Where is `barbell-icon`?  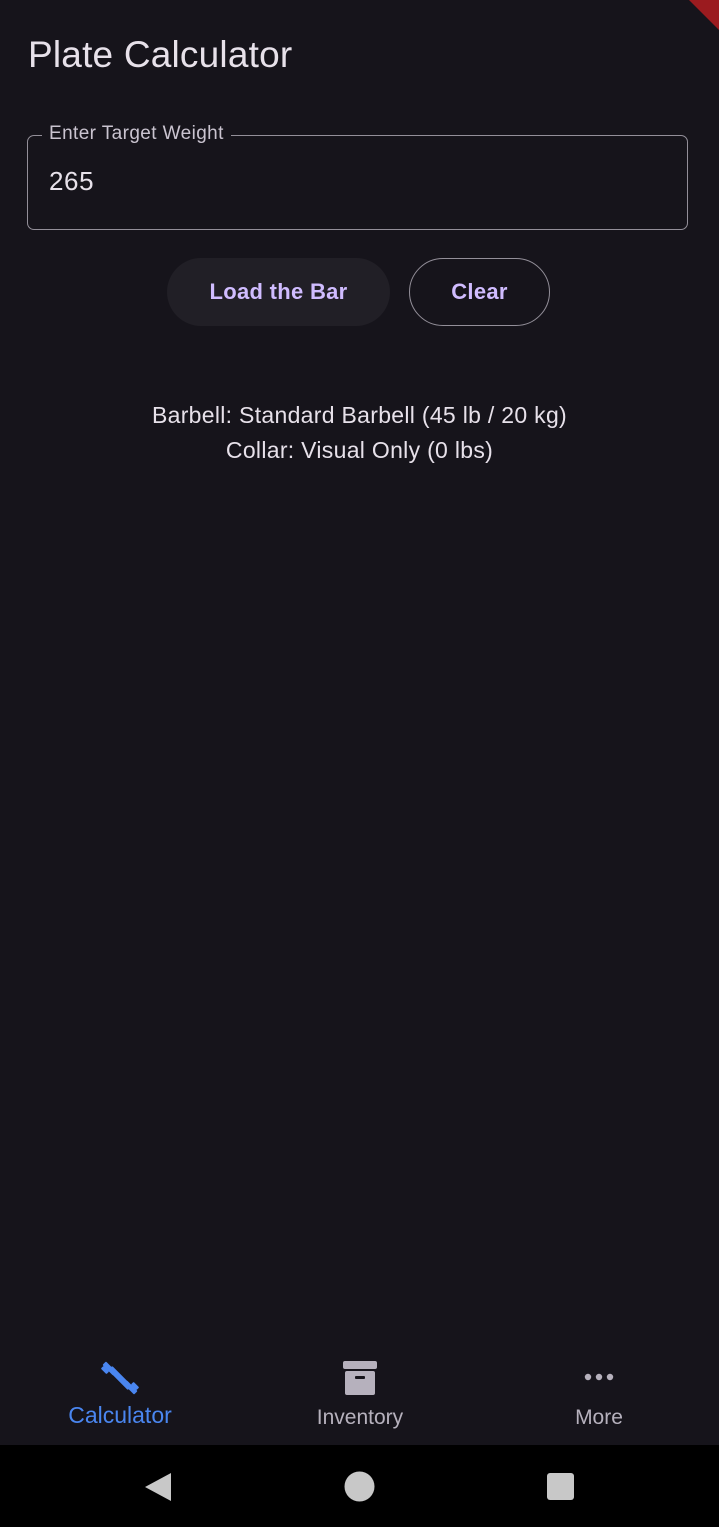
barbell-icon is located at coordinates (120, 1378).